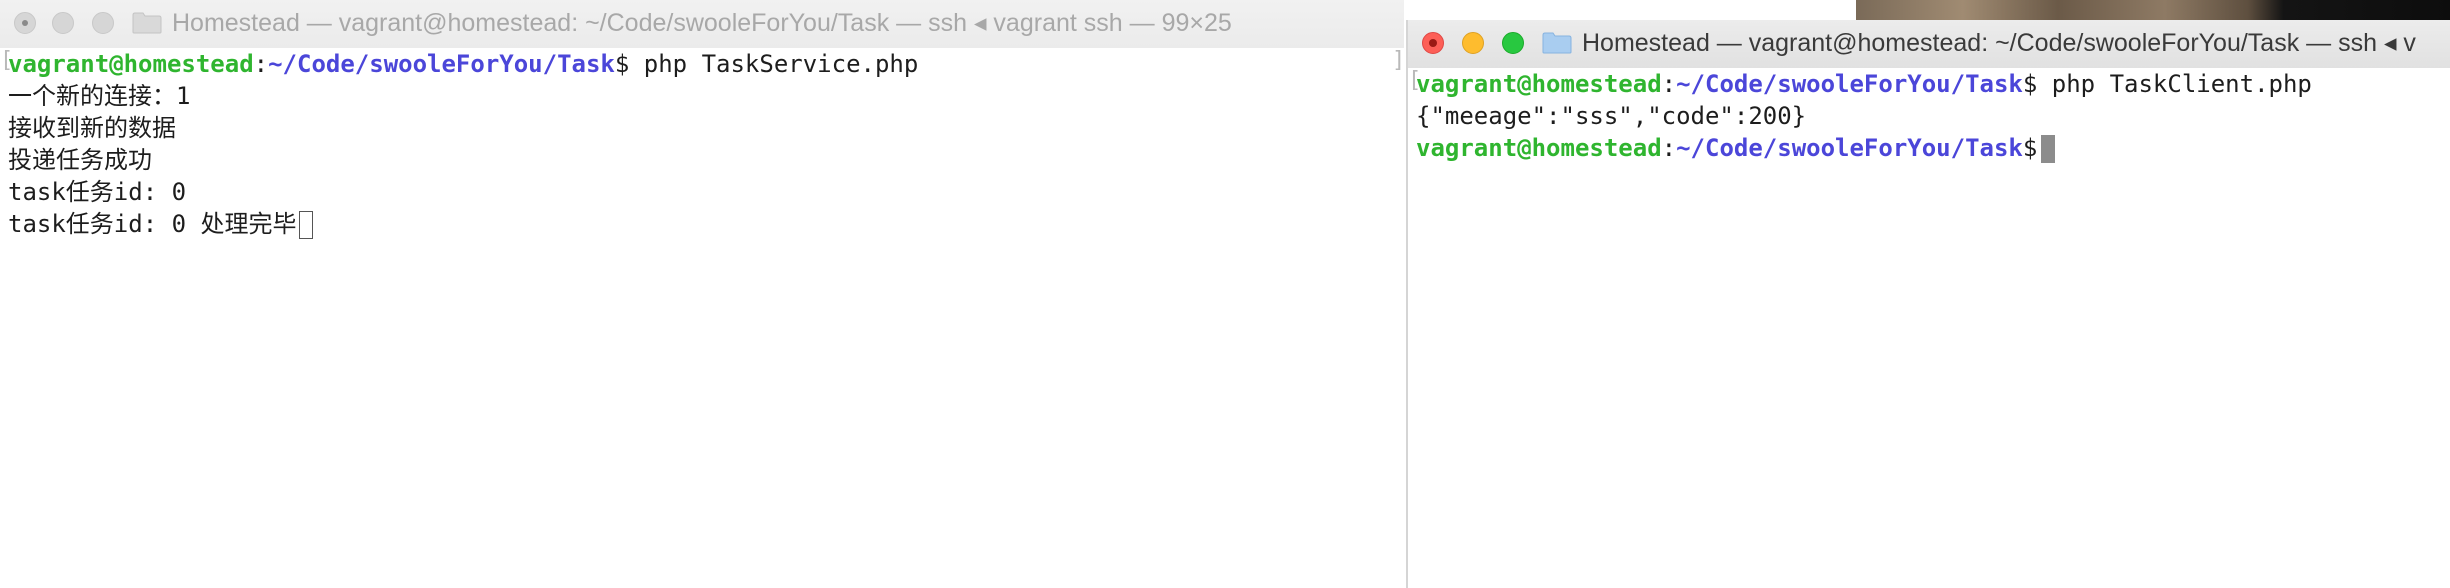 The width and height of the screenshot is (2450, 588). I want to click on mark-bracket-end: ], so click(1398, 60).